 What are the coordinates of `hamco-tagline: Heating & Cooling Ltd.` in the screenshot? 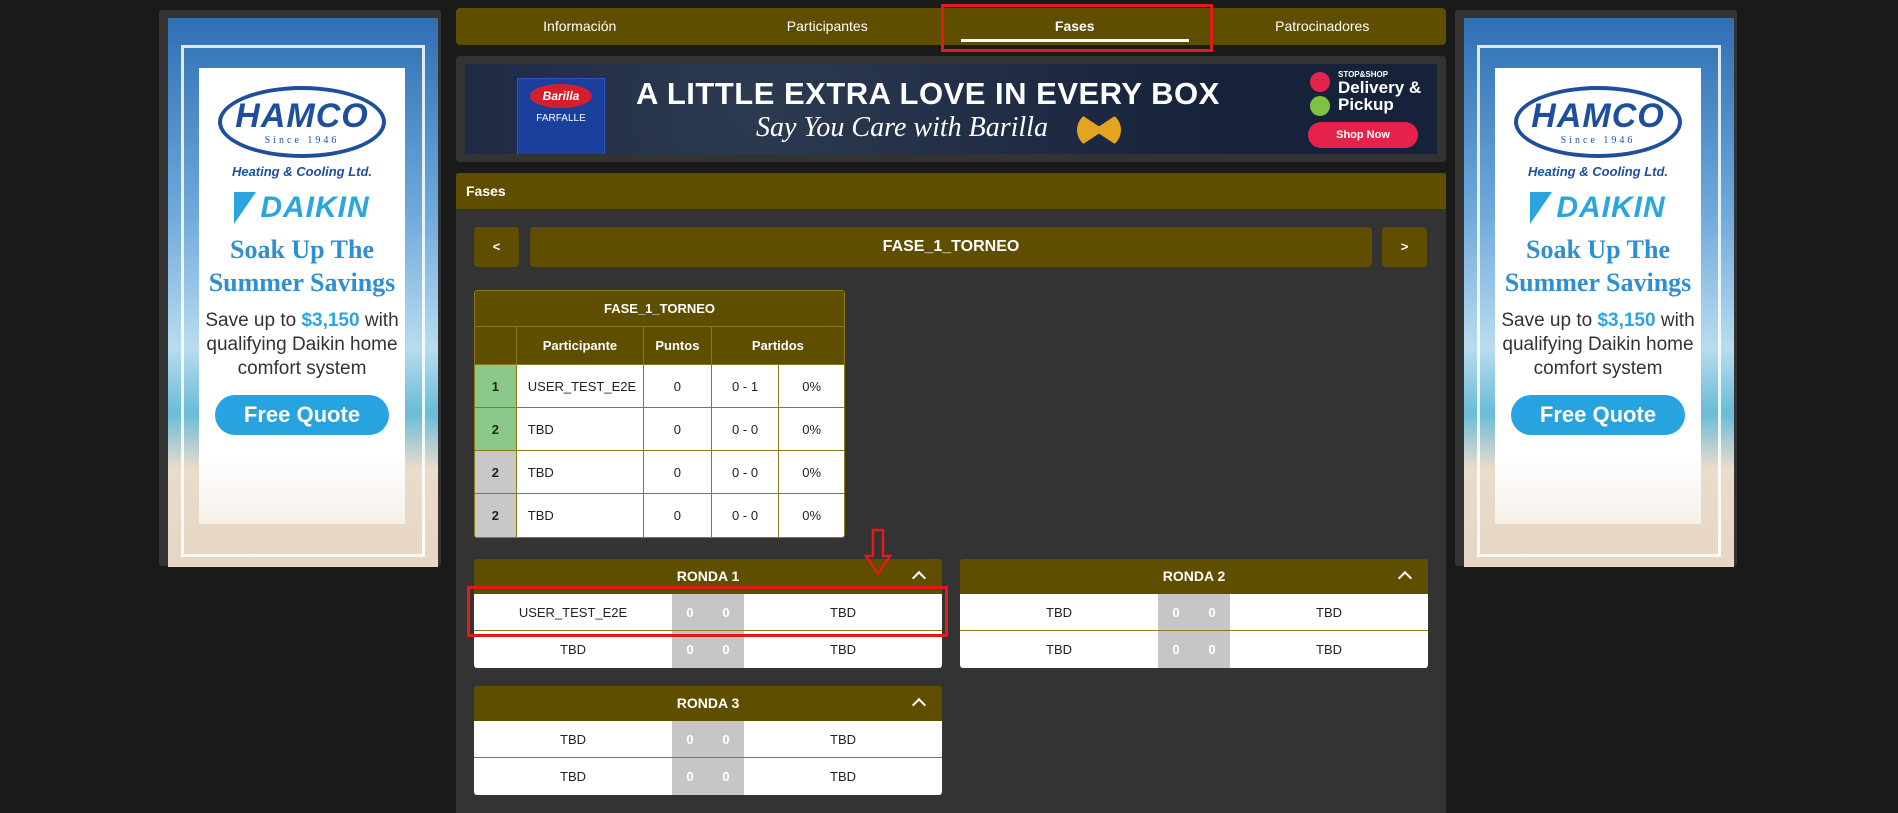 It's located at (302, 171).